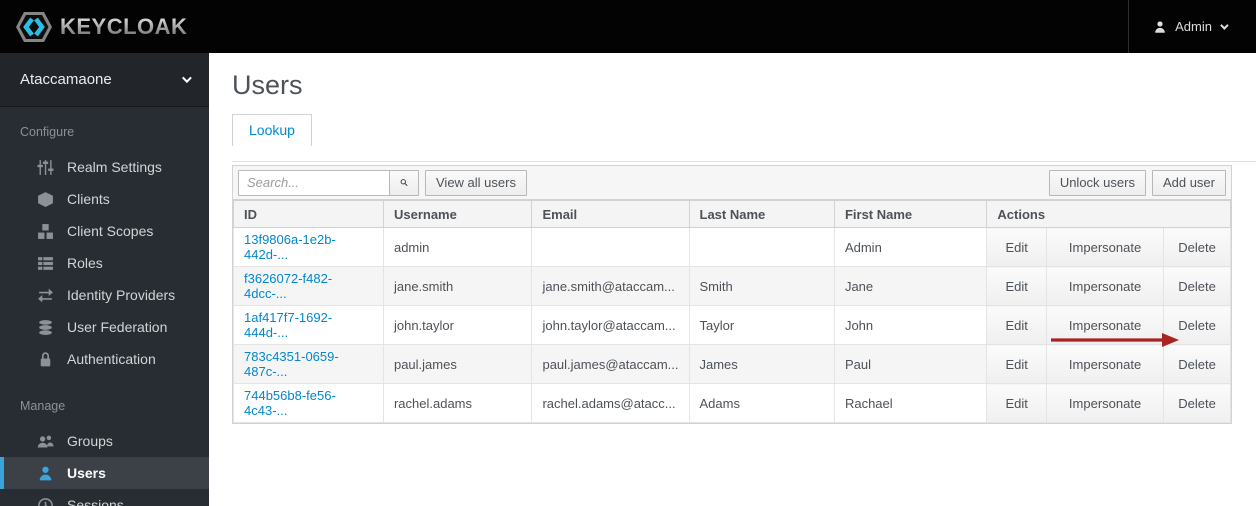 The height and width of the screenshot is (506, 1256). I want to click on lock-icon, so click(45, 358).